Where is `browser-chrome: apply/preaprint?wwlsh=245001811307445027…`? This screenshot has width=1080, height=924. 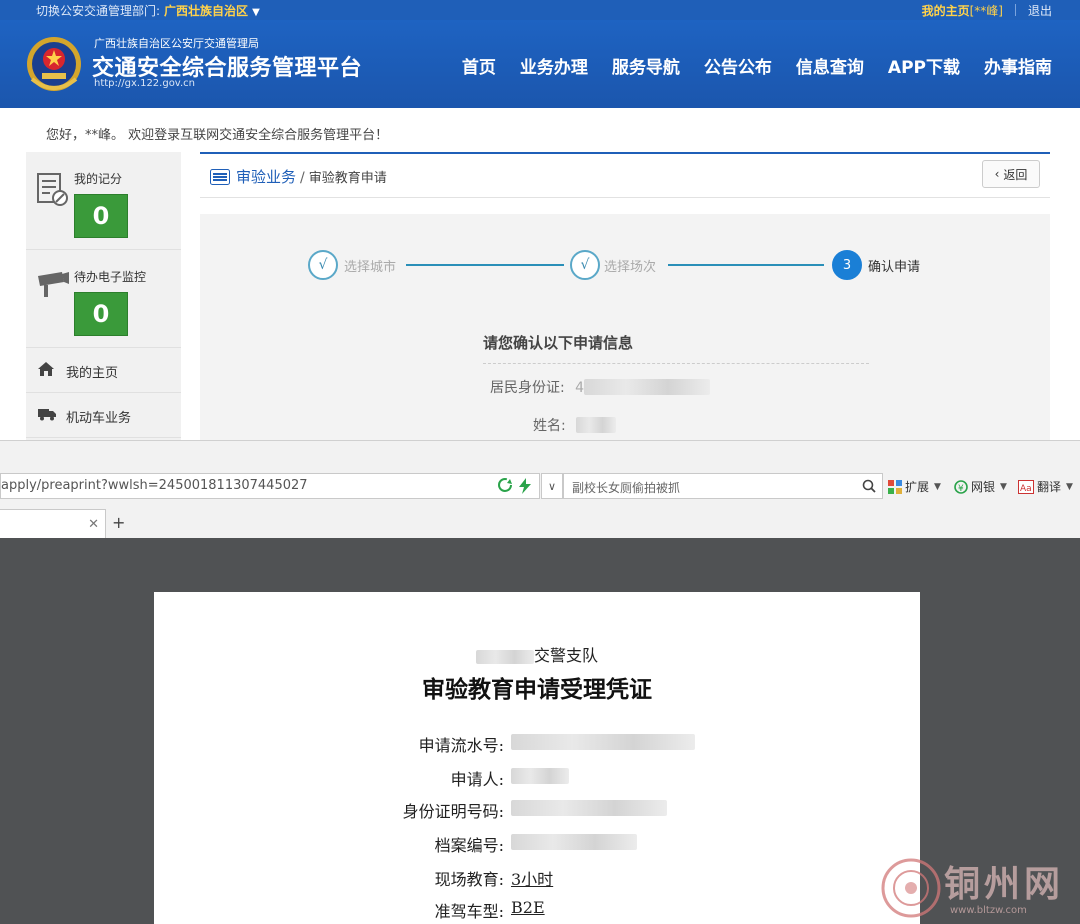 browser-chrome: apply/preaprint?wwlsh=245001811307445027… is located at coordinates (540, 489).